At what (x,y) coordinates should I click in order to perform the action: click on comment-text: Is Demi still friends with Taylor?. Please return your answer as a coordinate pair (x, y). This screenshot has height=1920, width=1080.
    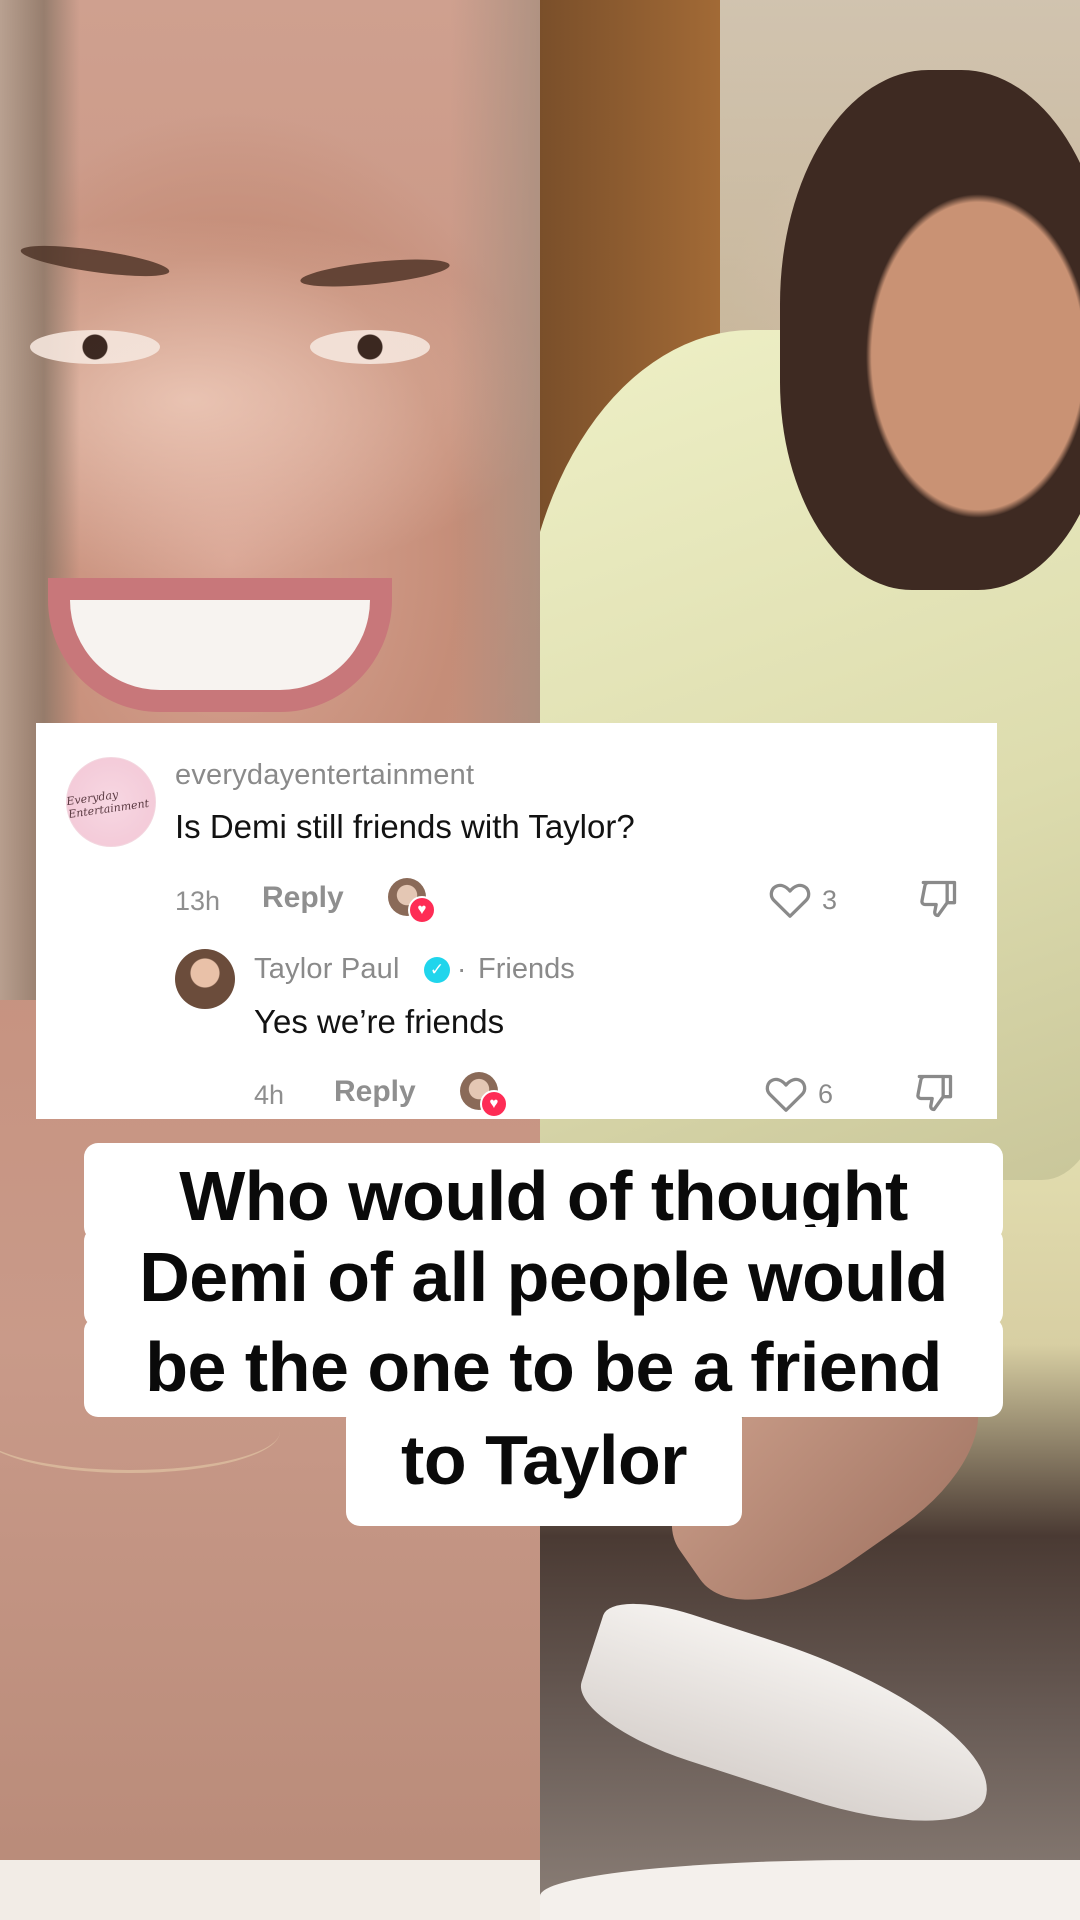
    Looking at the image, I should click on (405, 826).